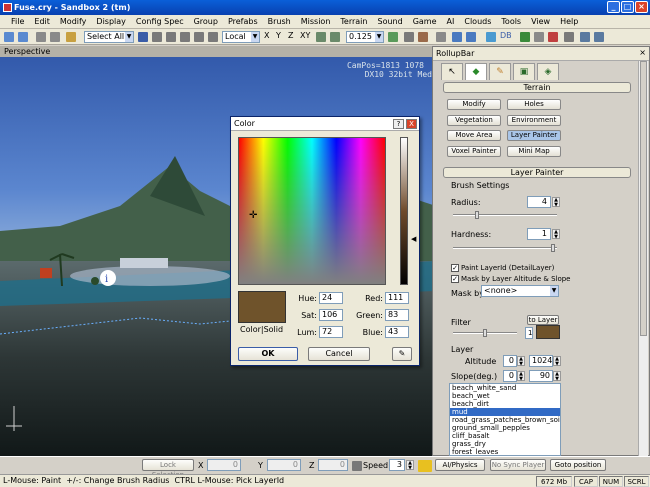 The width and height of the screenshot is (650, 487). What do you see at coordinates (642, 52) in the screenshot?
I see `rollup-close-icon: ×` at bounding box center [642, 52].